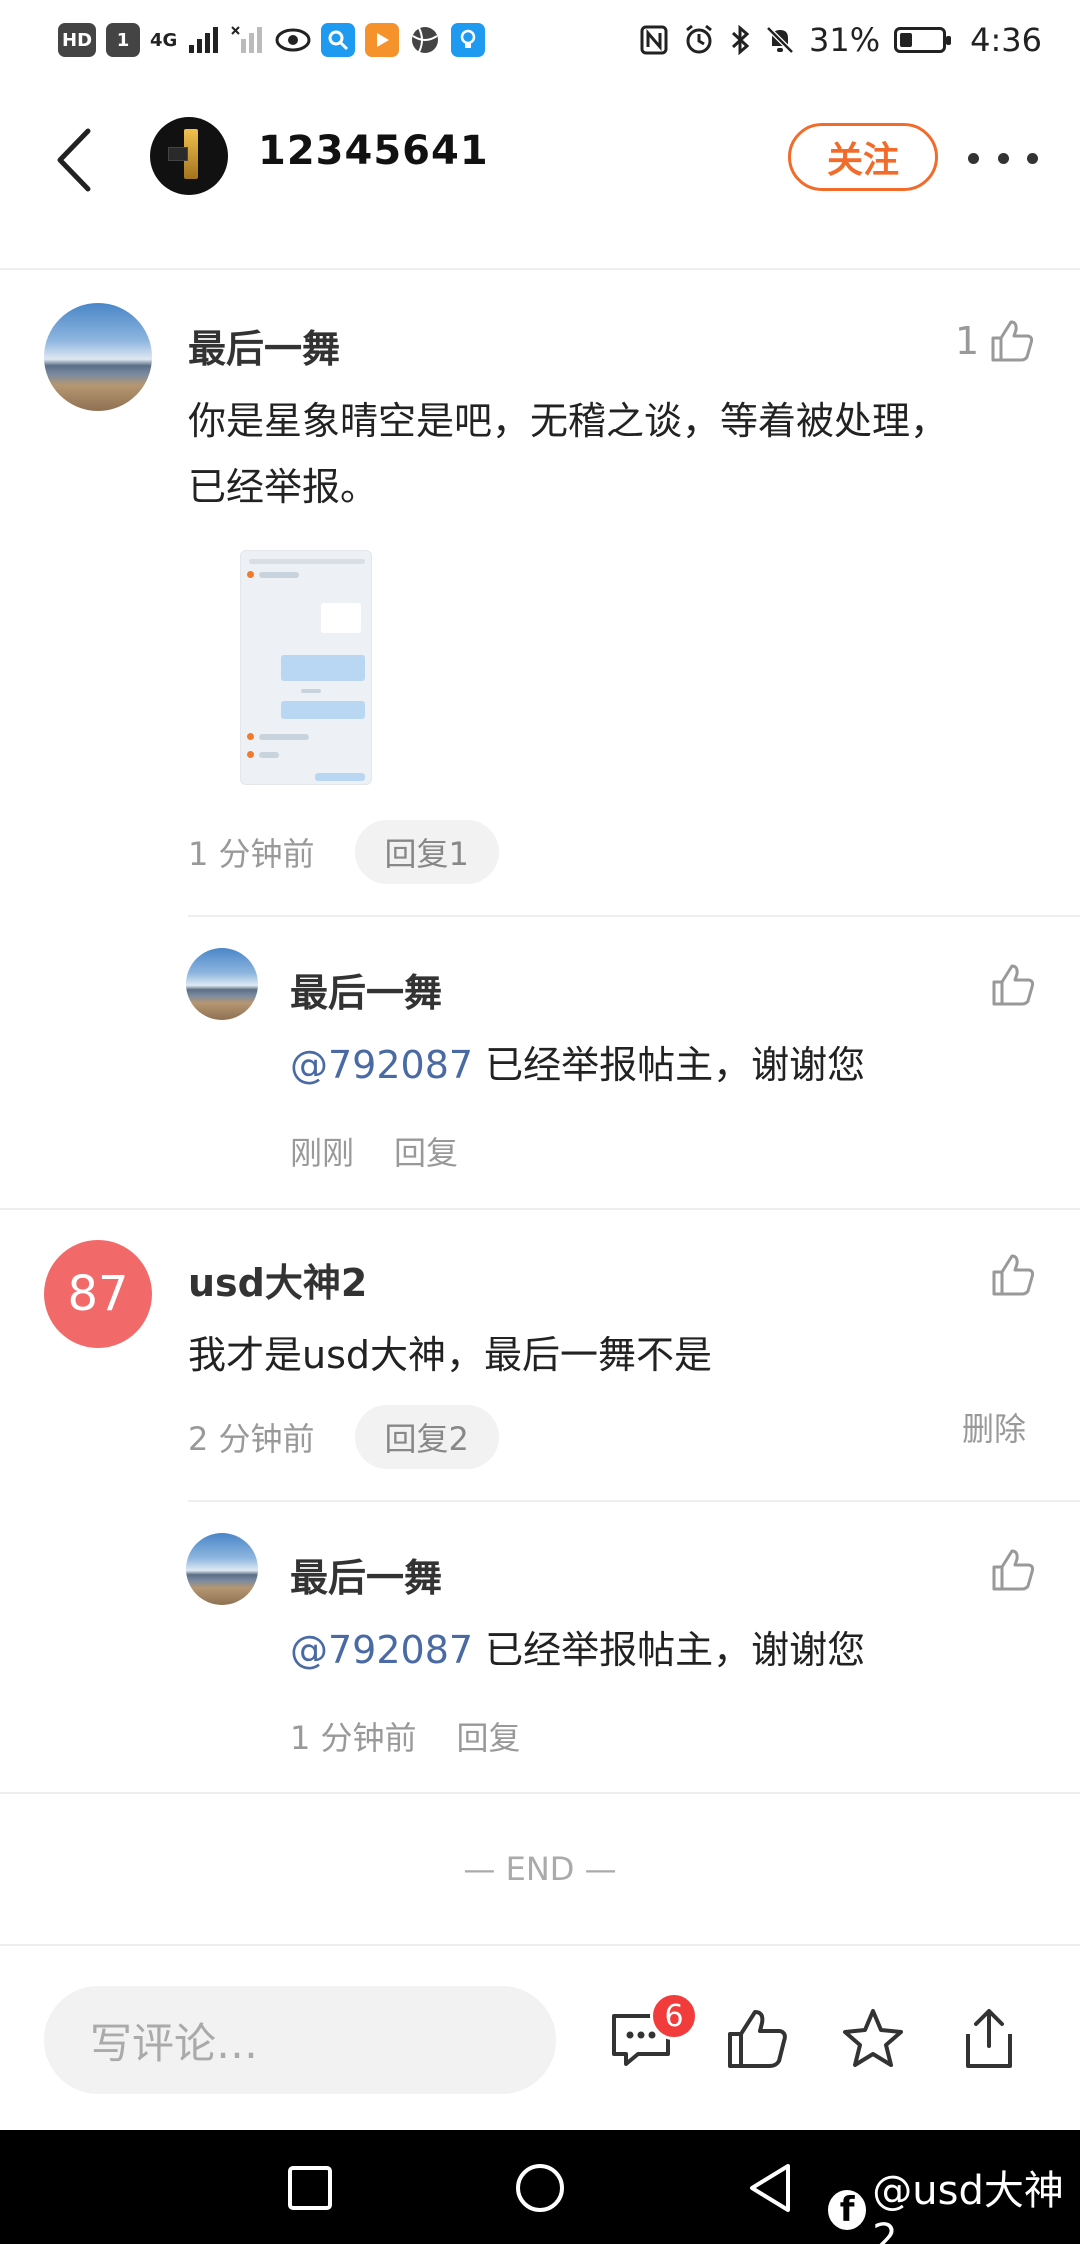  What do you see at coordinates (450, 1355) in the screenshot?
I see `comment-text: 我才是usd大神，最后一舞不是` at bounding box center [450, 1355].